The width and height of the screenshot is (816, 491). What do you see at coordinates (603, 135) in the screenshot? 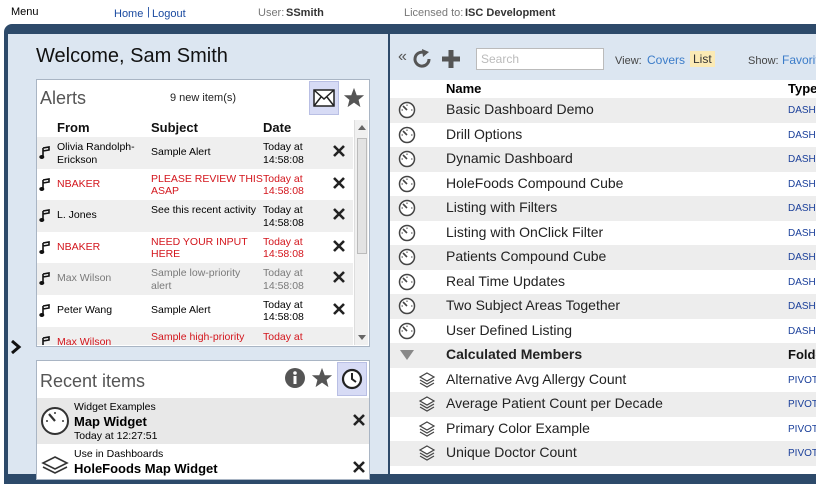
I see `dashboard-row: Drill OptionsDASHBOARD` at bounding box center [603, 135].